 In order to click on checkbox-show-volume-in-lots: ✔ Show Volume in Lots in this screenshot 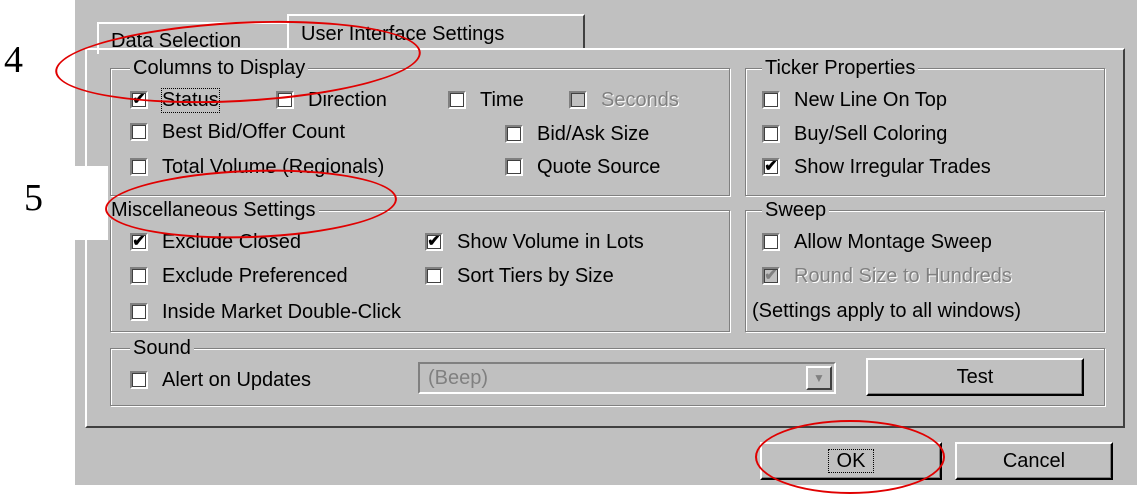, I will do `click(534, 242)`.